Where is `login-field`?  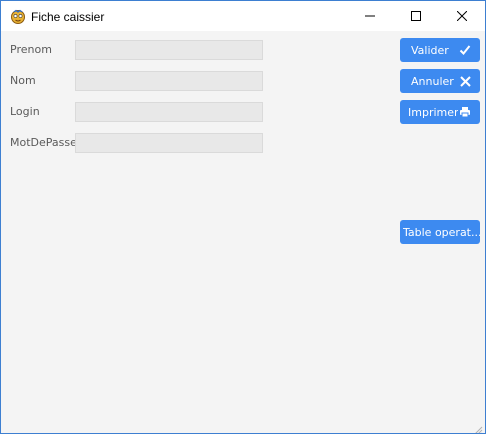
login-field is located at coordinates (169, 112).